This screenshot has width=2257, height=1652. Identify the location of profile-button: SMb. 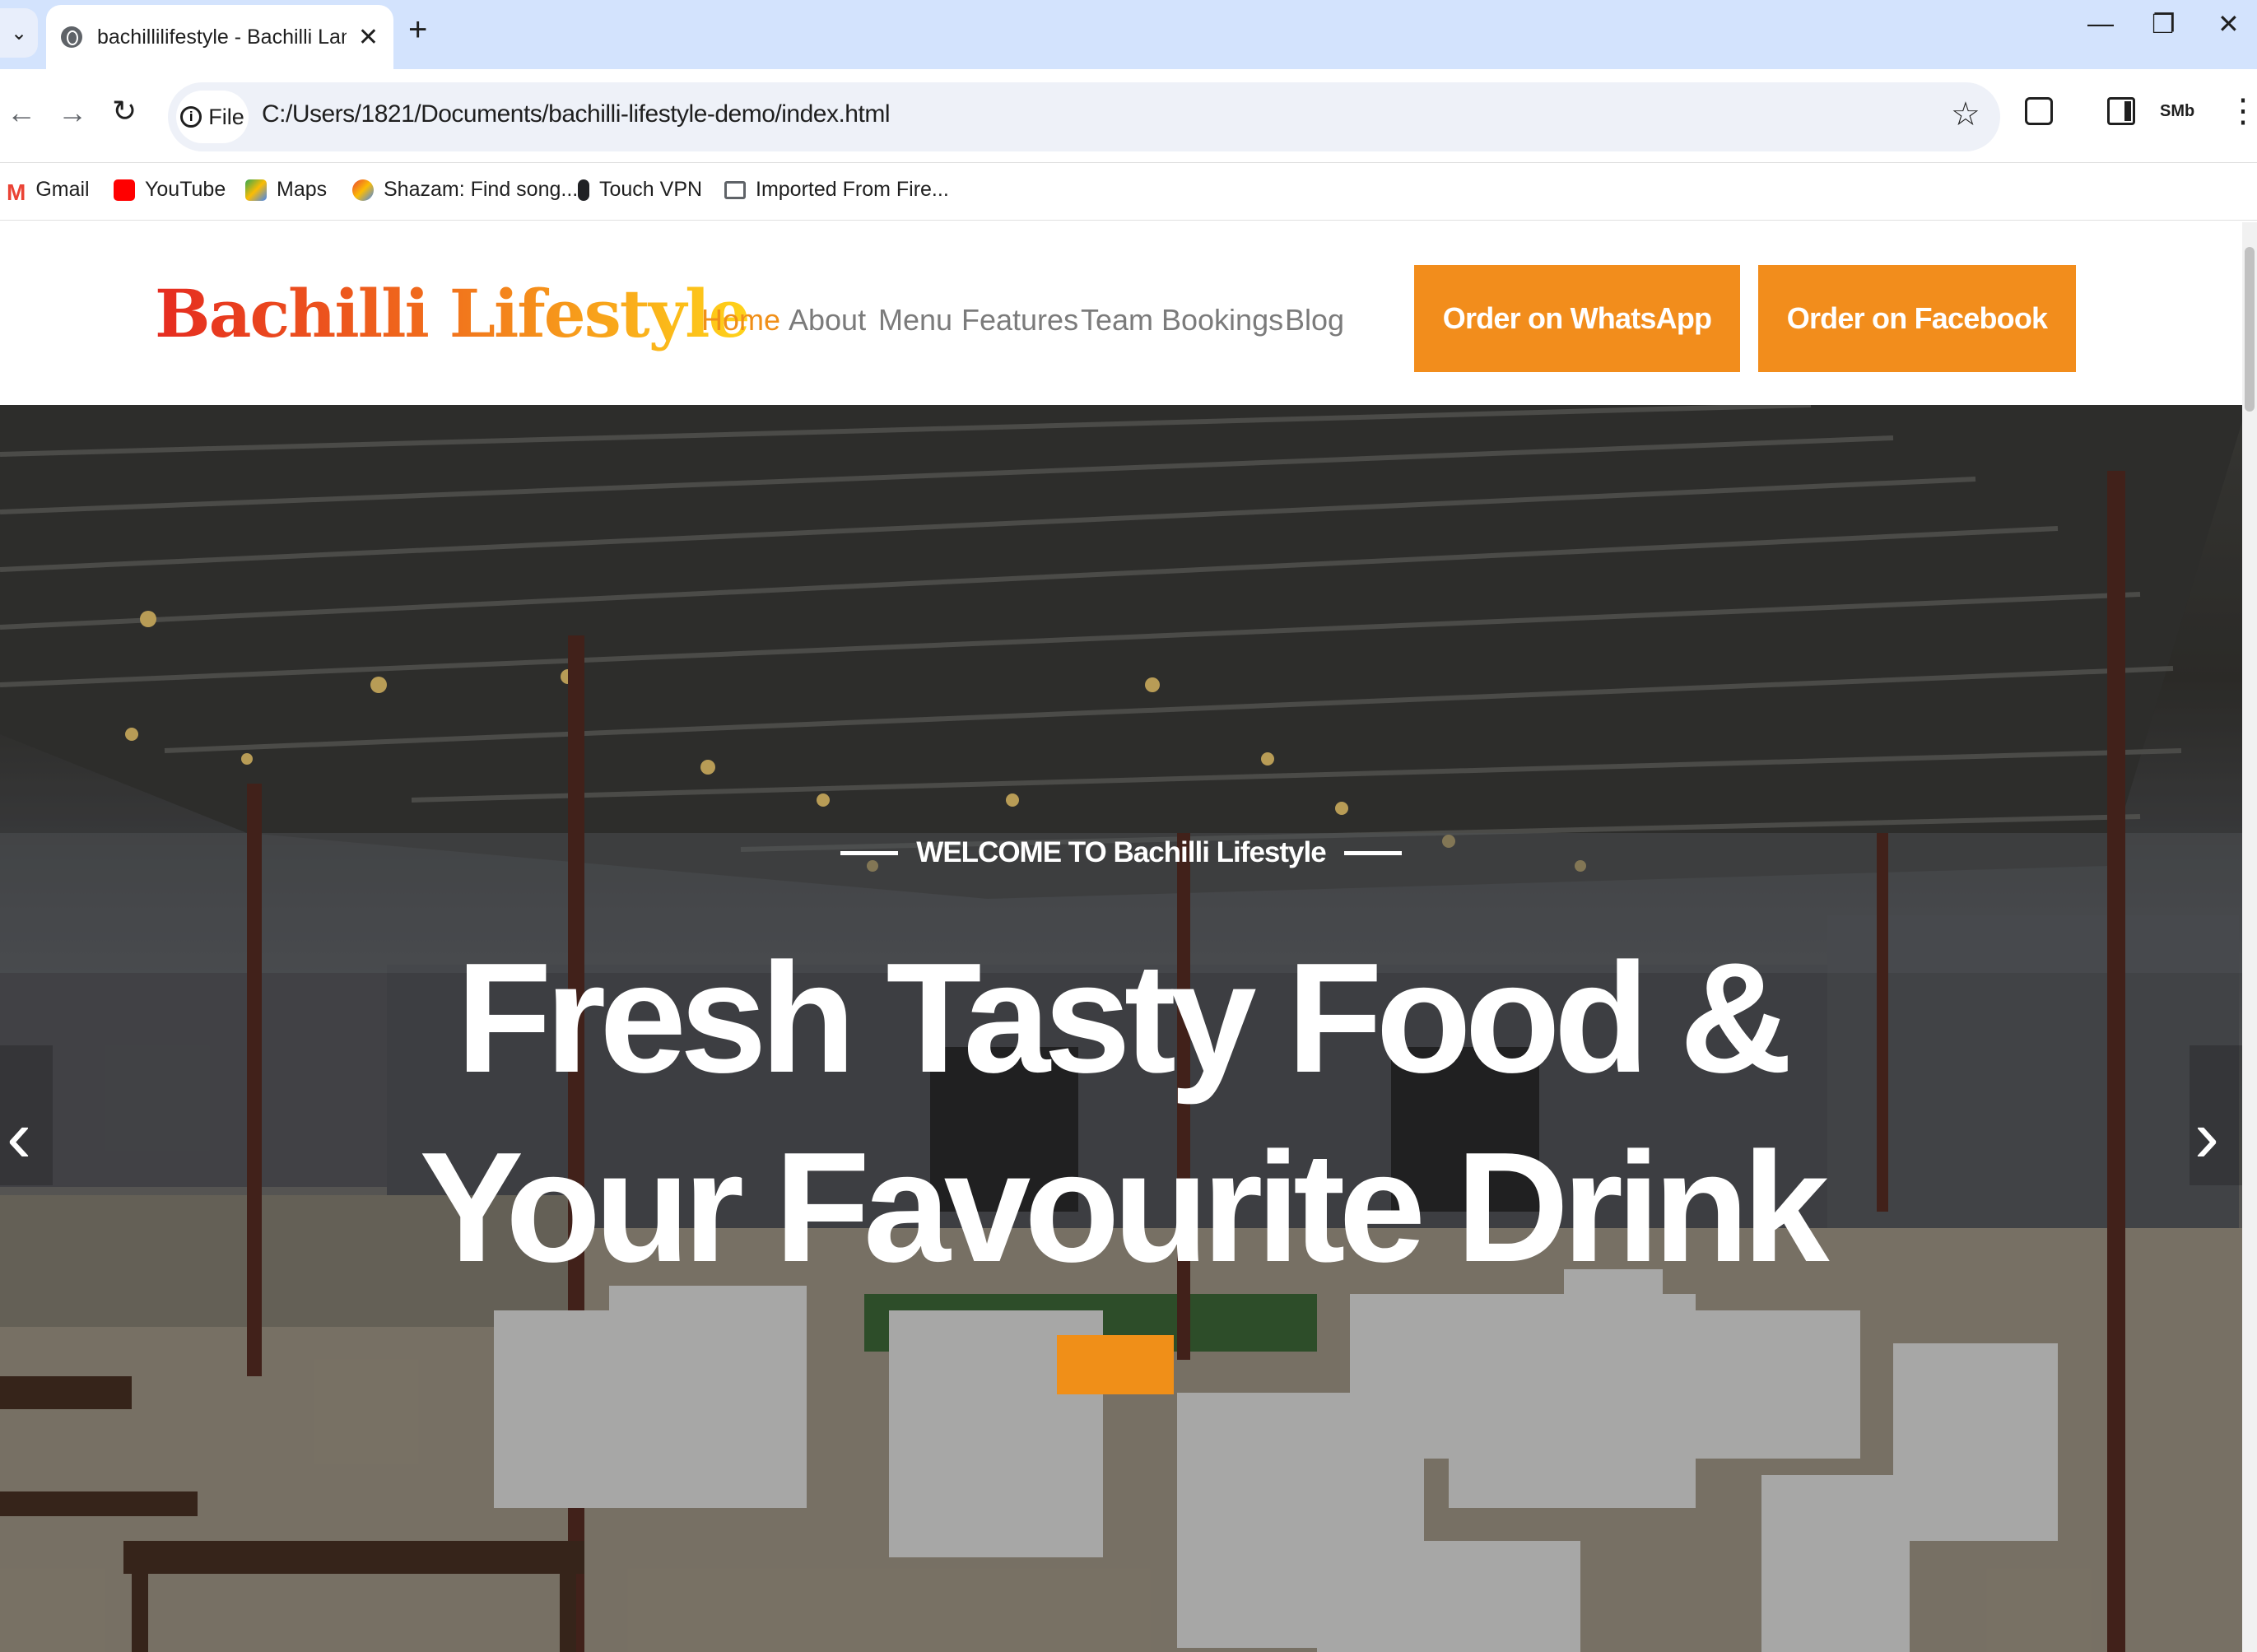
(2177, 111).